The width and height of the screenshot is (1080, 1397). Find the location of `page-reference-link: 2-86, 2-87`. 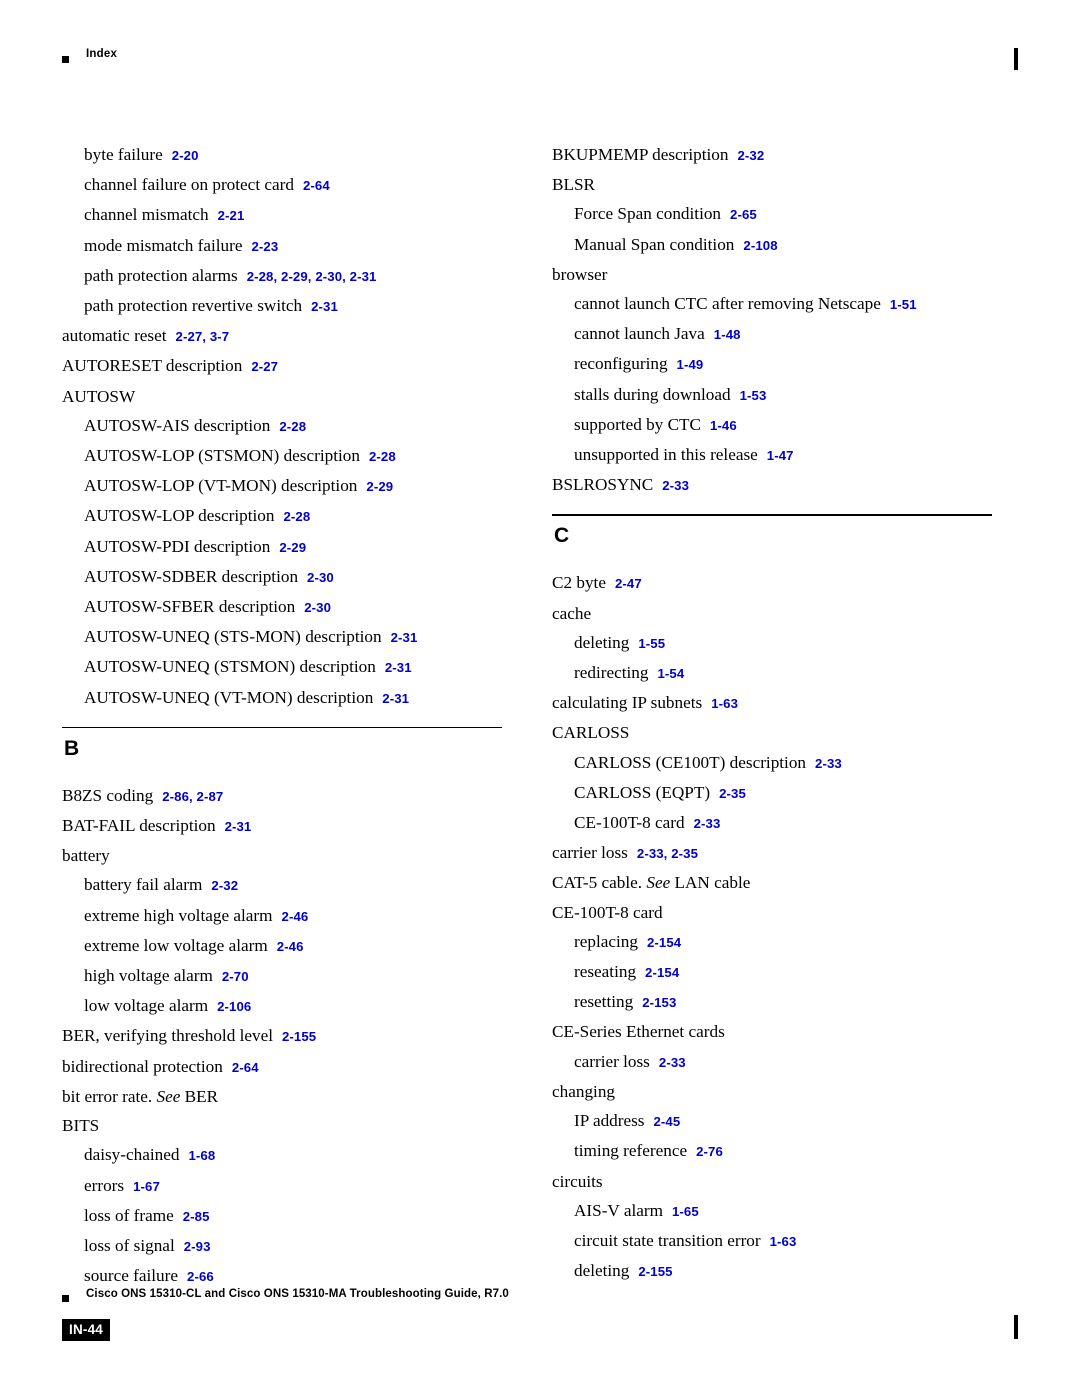

page-reference-link: 2-86, 2-87 is located at coordinates (192, 796).